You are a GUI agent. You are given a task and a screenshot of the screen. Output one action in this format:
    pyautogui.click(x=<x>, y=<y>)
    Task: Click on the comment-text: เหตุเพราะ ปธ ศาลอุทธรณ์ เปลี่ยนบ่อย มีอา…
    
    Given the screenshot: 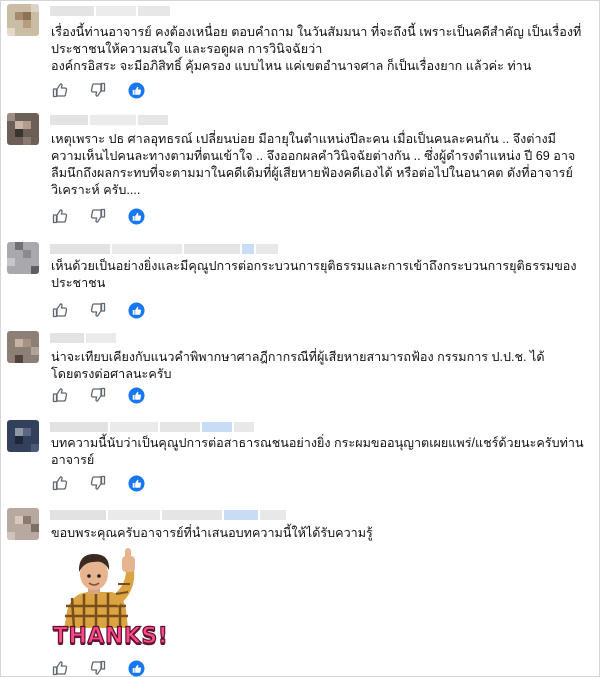 What is the action you would take?
    pyautogui.click(x=313, y=164)
    